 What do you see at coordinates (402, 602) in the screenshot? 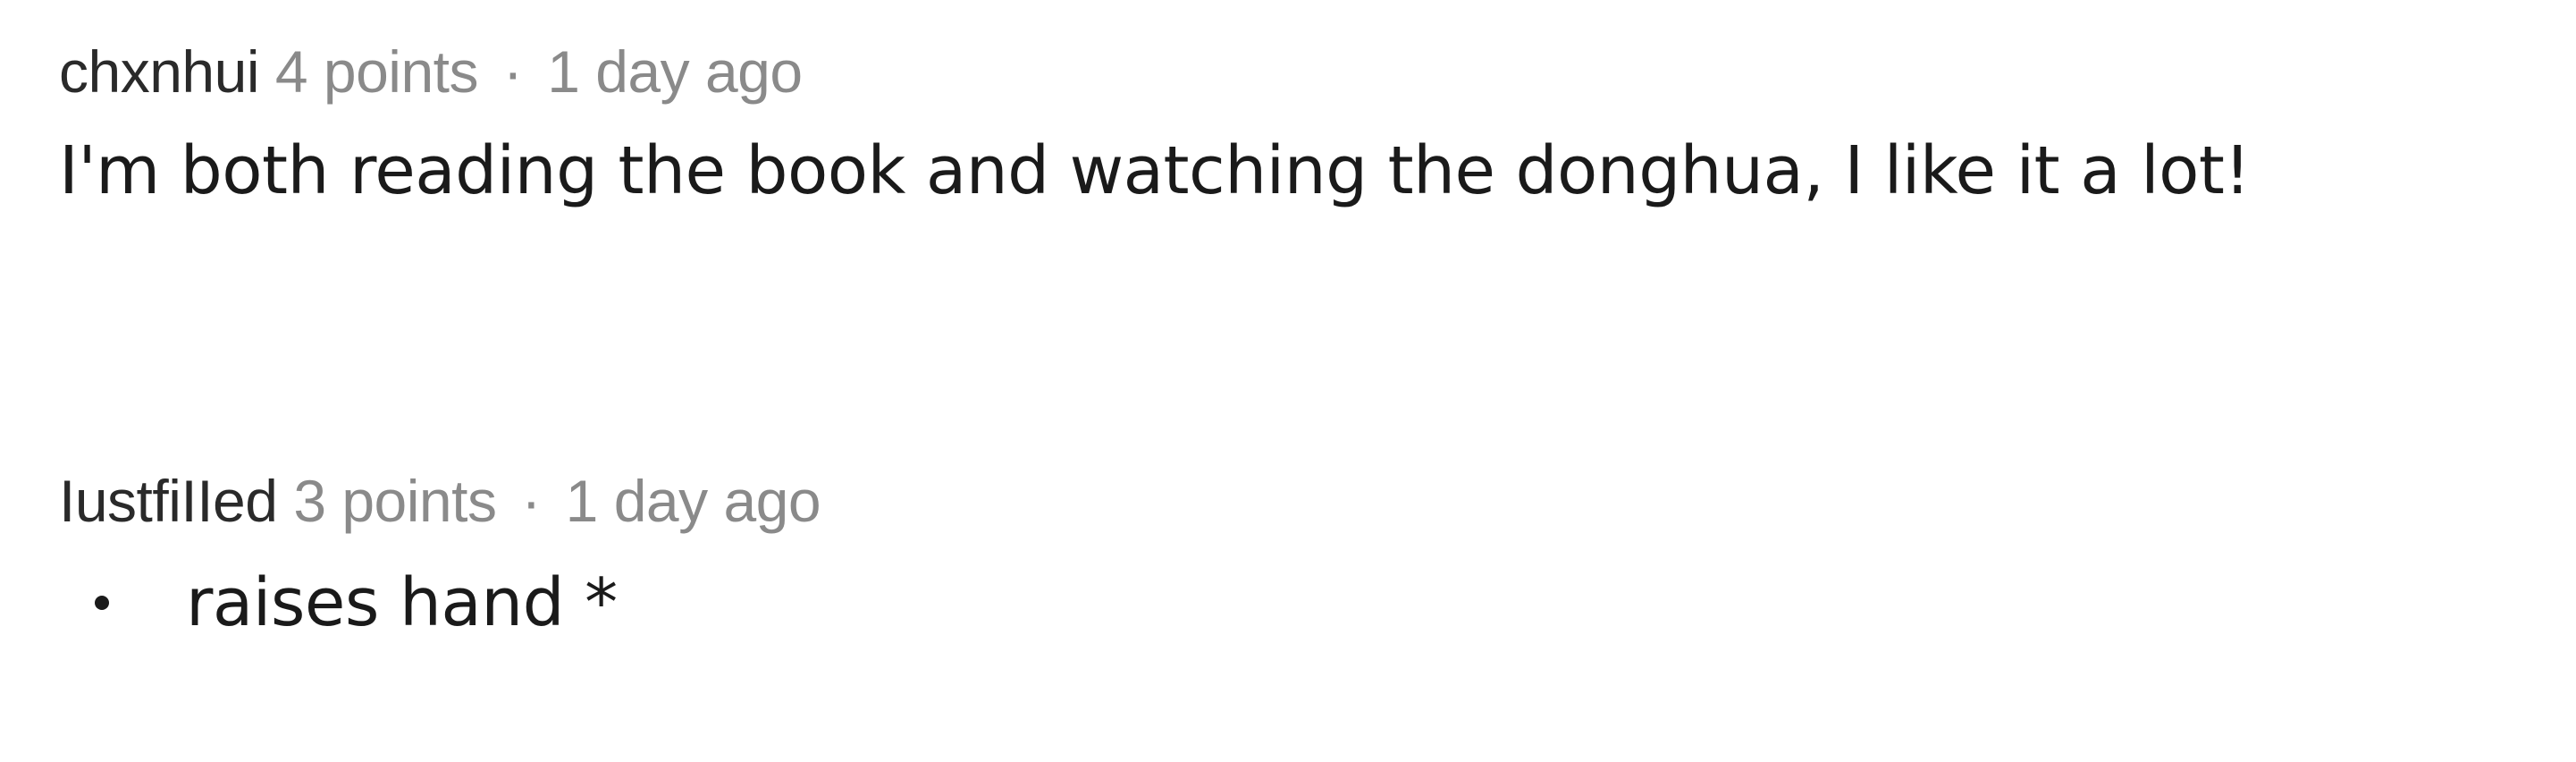
I see `list-item-text: raises hand *` at bounding box center [402, 602].